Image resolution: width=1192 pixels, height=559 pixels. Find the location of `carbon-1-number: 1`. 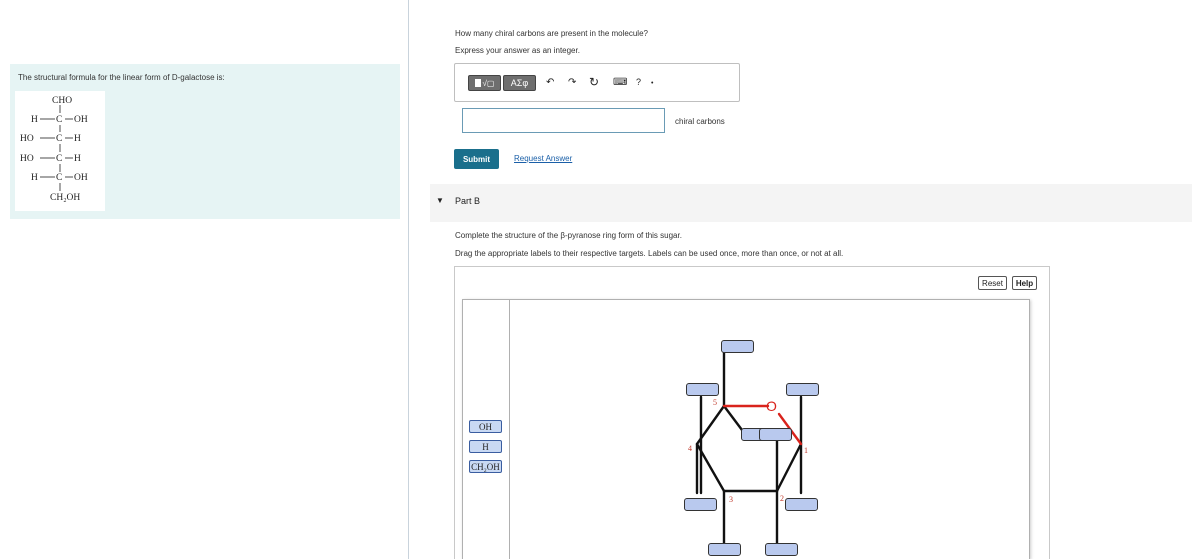

carbon-1-number: 1 is located at coordinates (806, 450).